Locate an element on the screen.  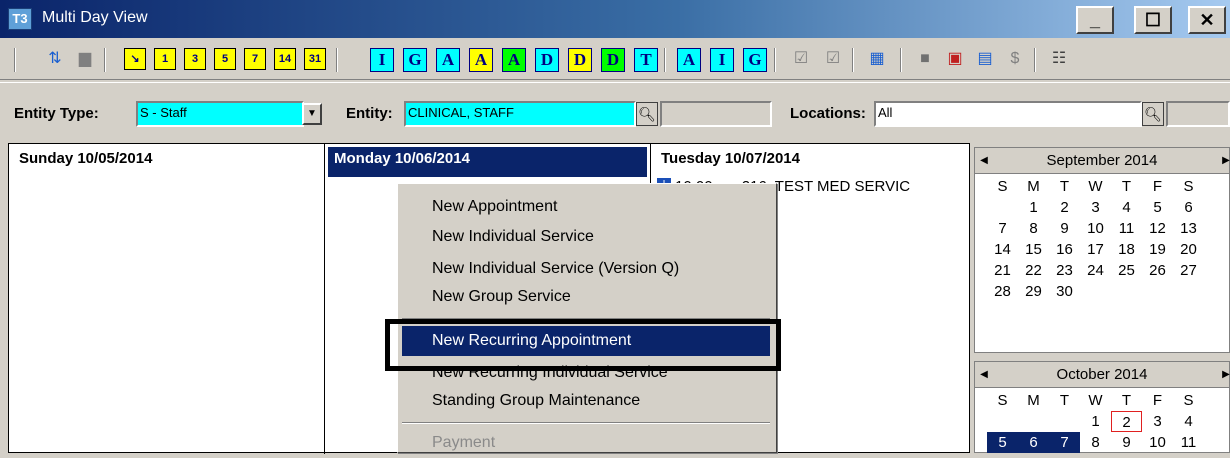
calendar-day: 16 is located at coordinates (1064, 249).